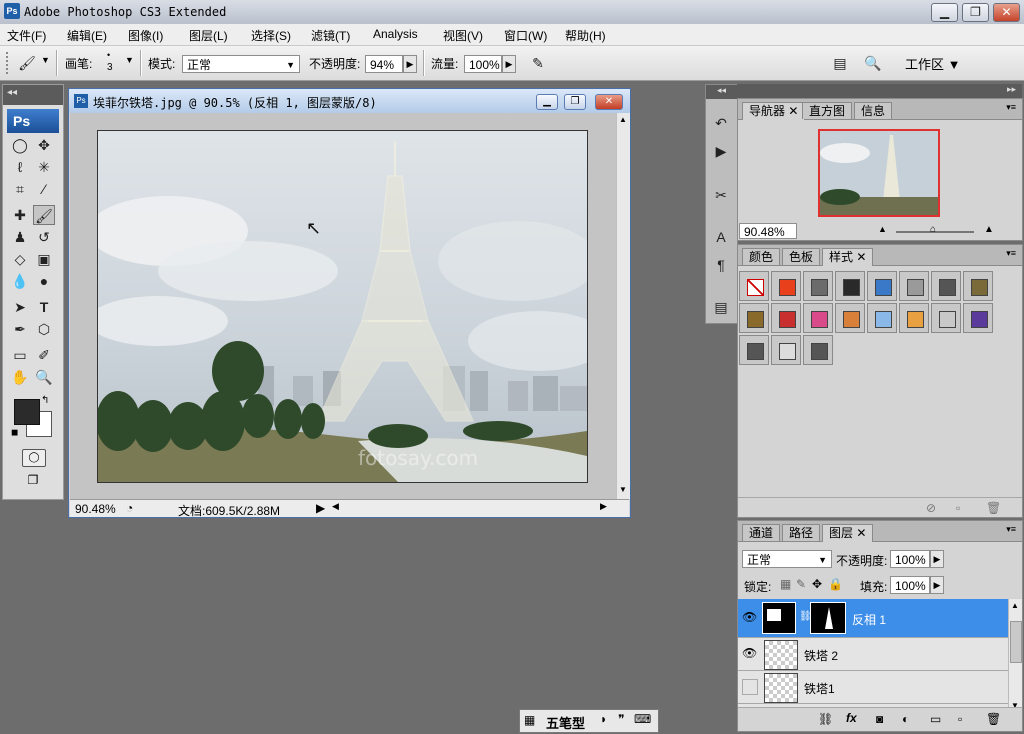 This screenshot has height=734, width=1024. What do you see at coordinates (20, 281) in the screenshot?
I see `blur-icon: 💧` at bounding box center [20, 281].